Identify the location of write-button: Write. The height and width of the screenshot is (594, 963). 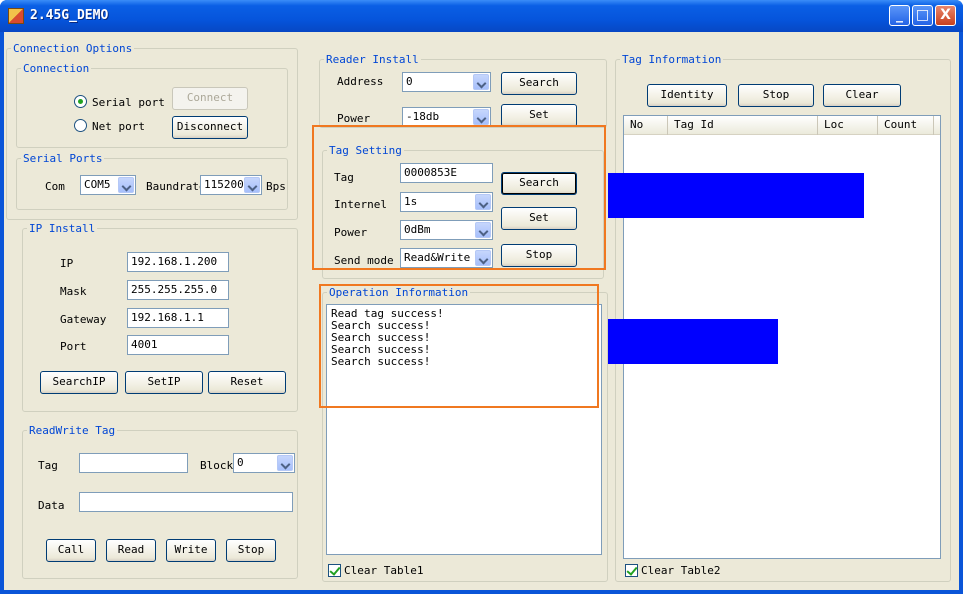
(191, 550).